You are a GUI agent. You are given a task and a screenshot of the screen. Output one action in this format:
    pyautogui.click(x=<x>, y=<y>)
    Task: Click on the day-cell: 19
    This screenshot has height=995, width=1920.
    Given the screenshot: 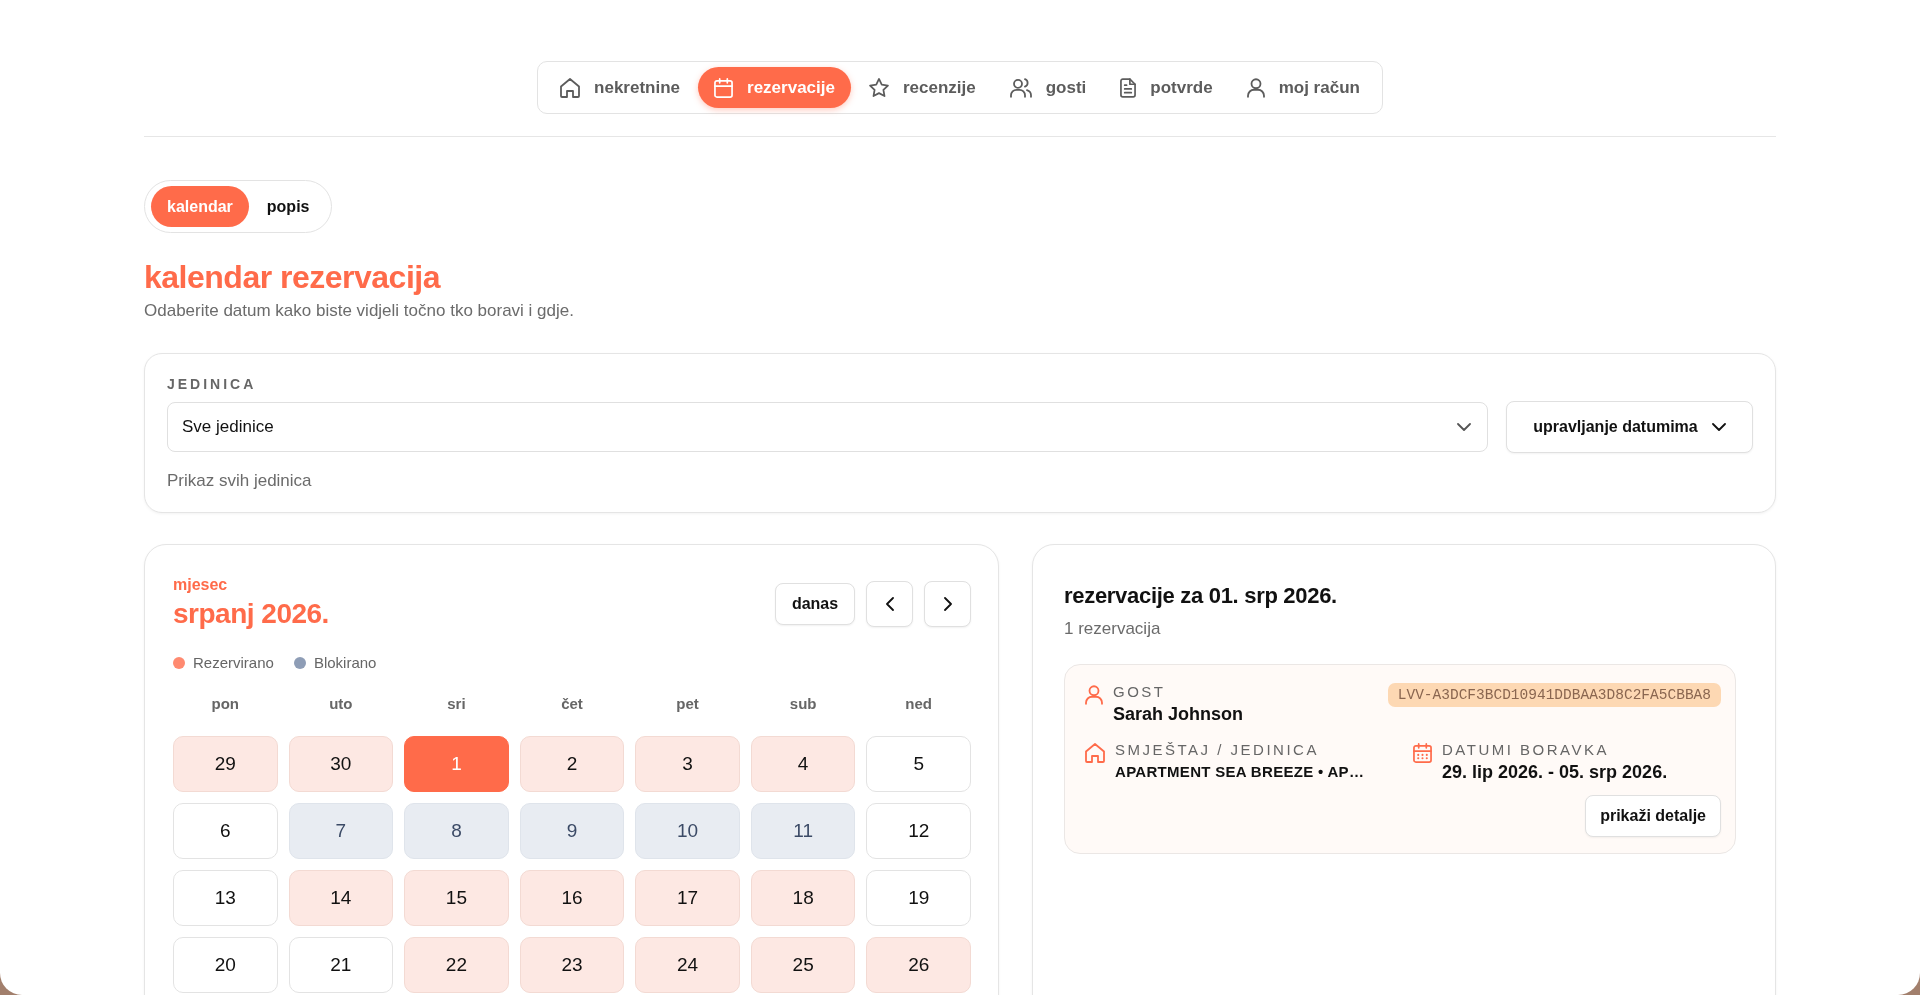 What is the action you would take?
    pyautogui.click(x=918, y=898)
    